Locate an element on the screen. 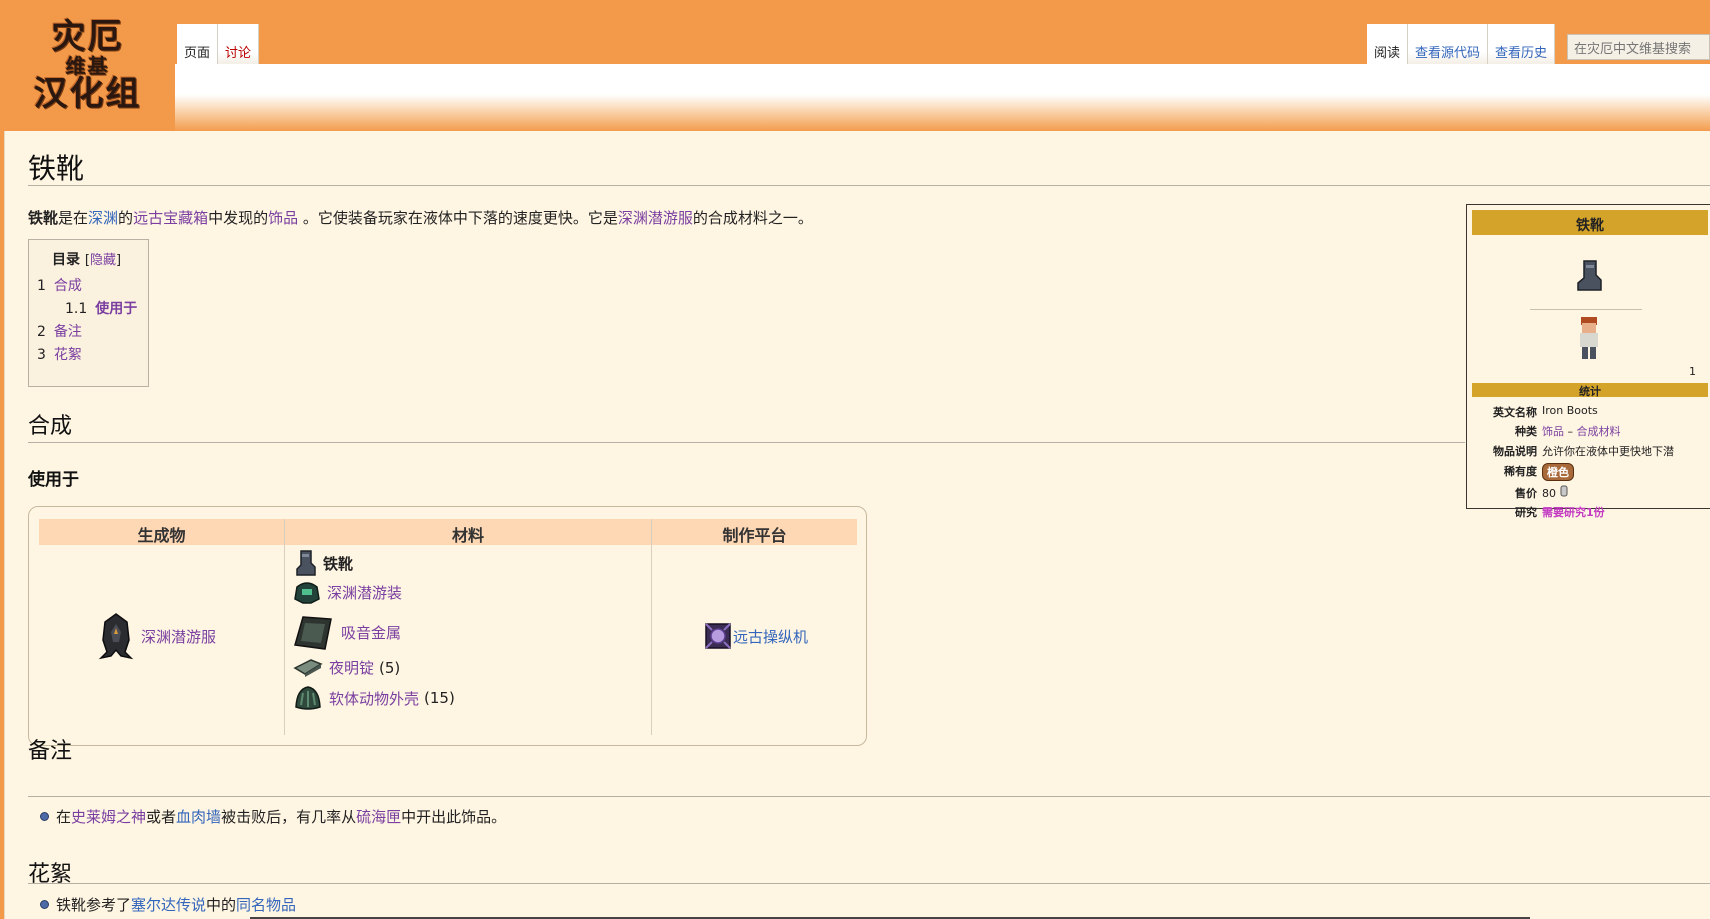  toc-item-notes: 2 备注 is located at coordinates (59, 331).